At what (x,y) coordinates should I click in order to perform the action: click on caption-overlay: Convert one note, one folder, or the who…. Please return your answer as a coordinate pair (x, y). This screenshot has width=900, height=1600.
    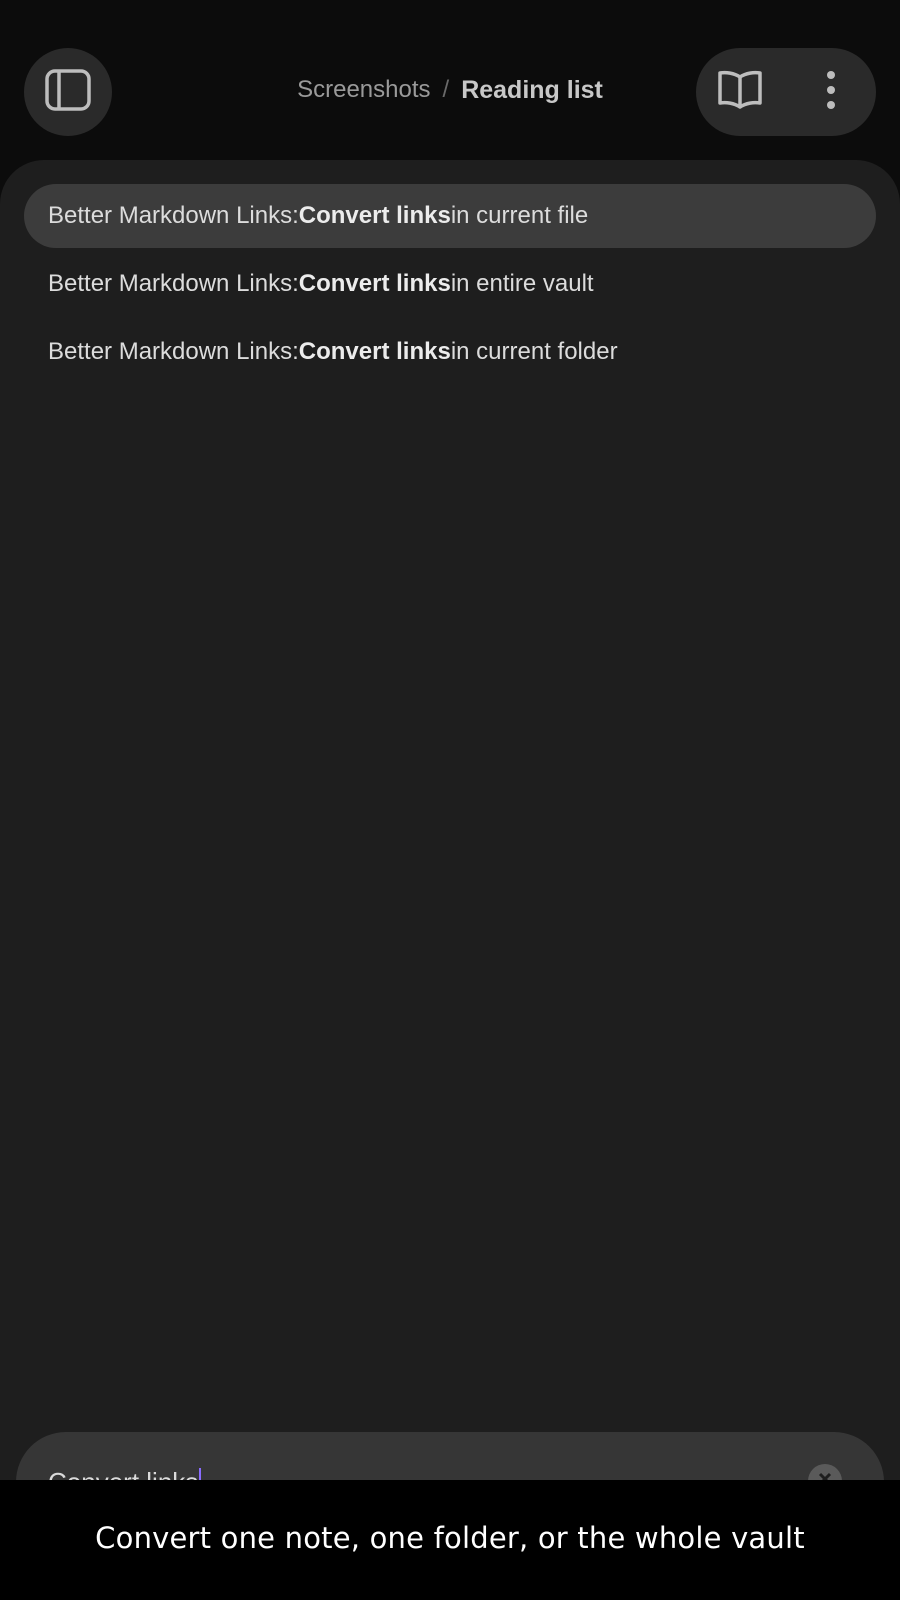
    Looking at the image, I should click on (450, 1540).